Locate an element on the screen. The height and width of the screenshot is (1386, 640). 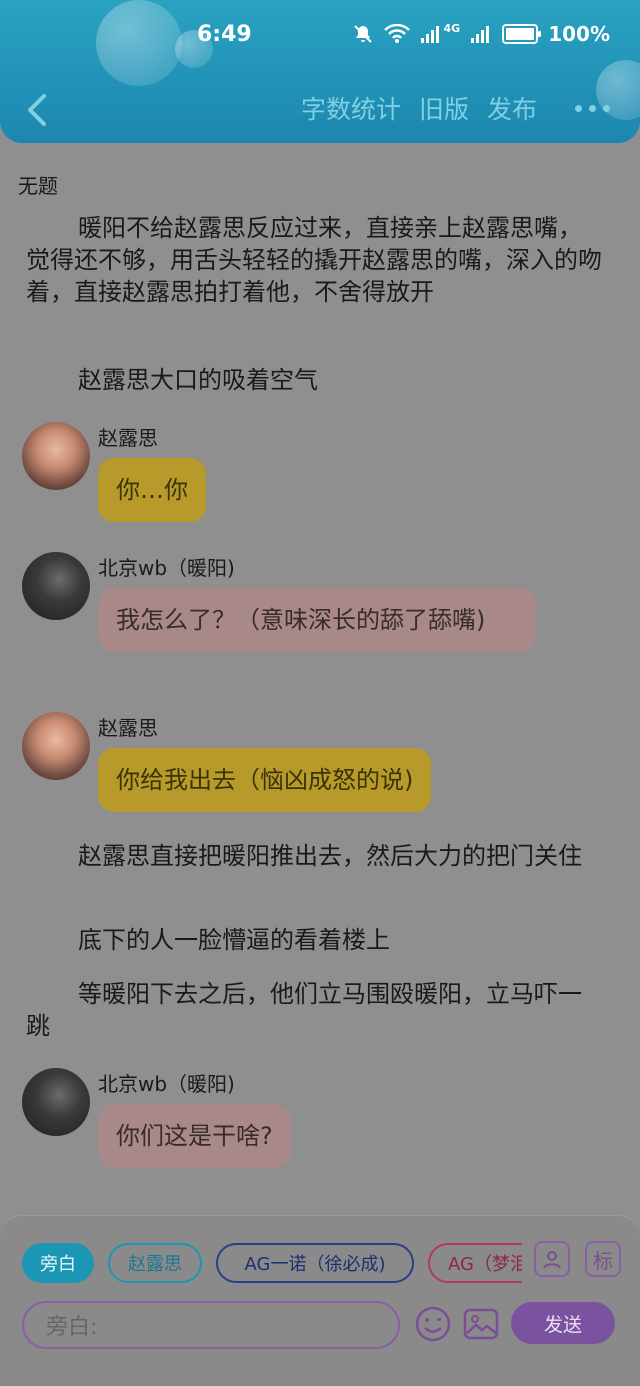
narration-paragraph: 赵露思大口的吸着空气 is located at coordinates (198, 380).